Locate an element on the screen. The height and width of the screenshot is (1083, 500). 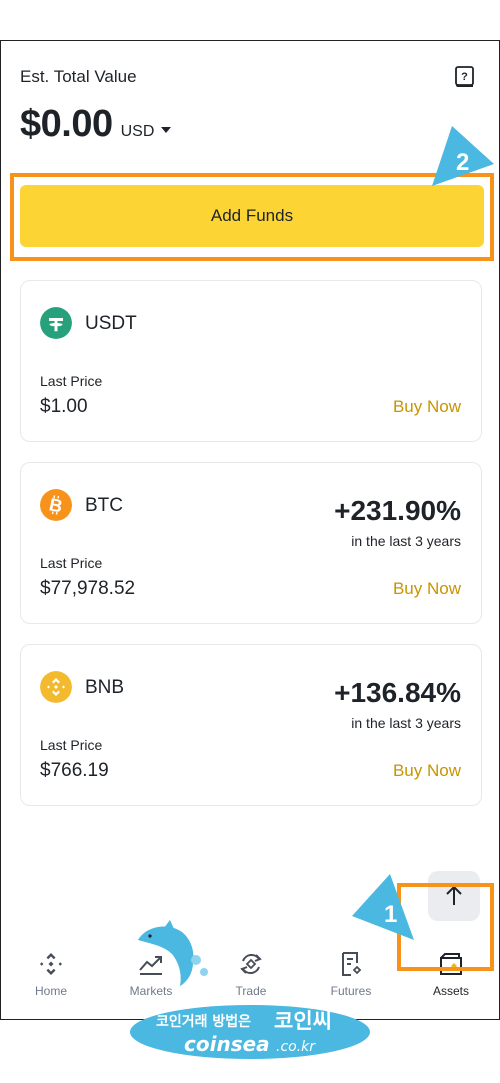
binance-logo-icon is located at coordinates (51, 964).